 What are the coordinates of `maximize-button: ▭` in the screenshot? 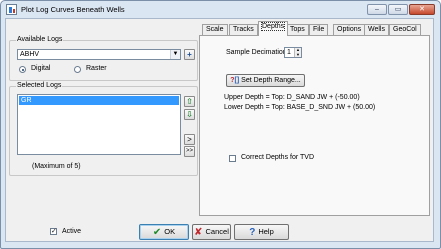 It's located at (398, 9).